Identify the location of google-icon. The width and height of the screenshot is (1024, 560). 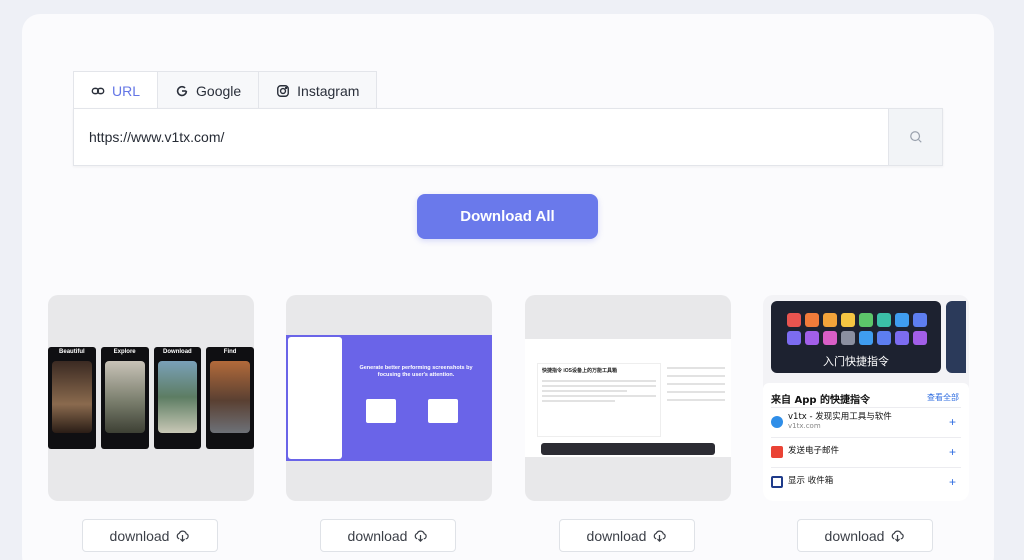
(182, 90).